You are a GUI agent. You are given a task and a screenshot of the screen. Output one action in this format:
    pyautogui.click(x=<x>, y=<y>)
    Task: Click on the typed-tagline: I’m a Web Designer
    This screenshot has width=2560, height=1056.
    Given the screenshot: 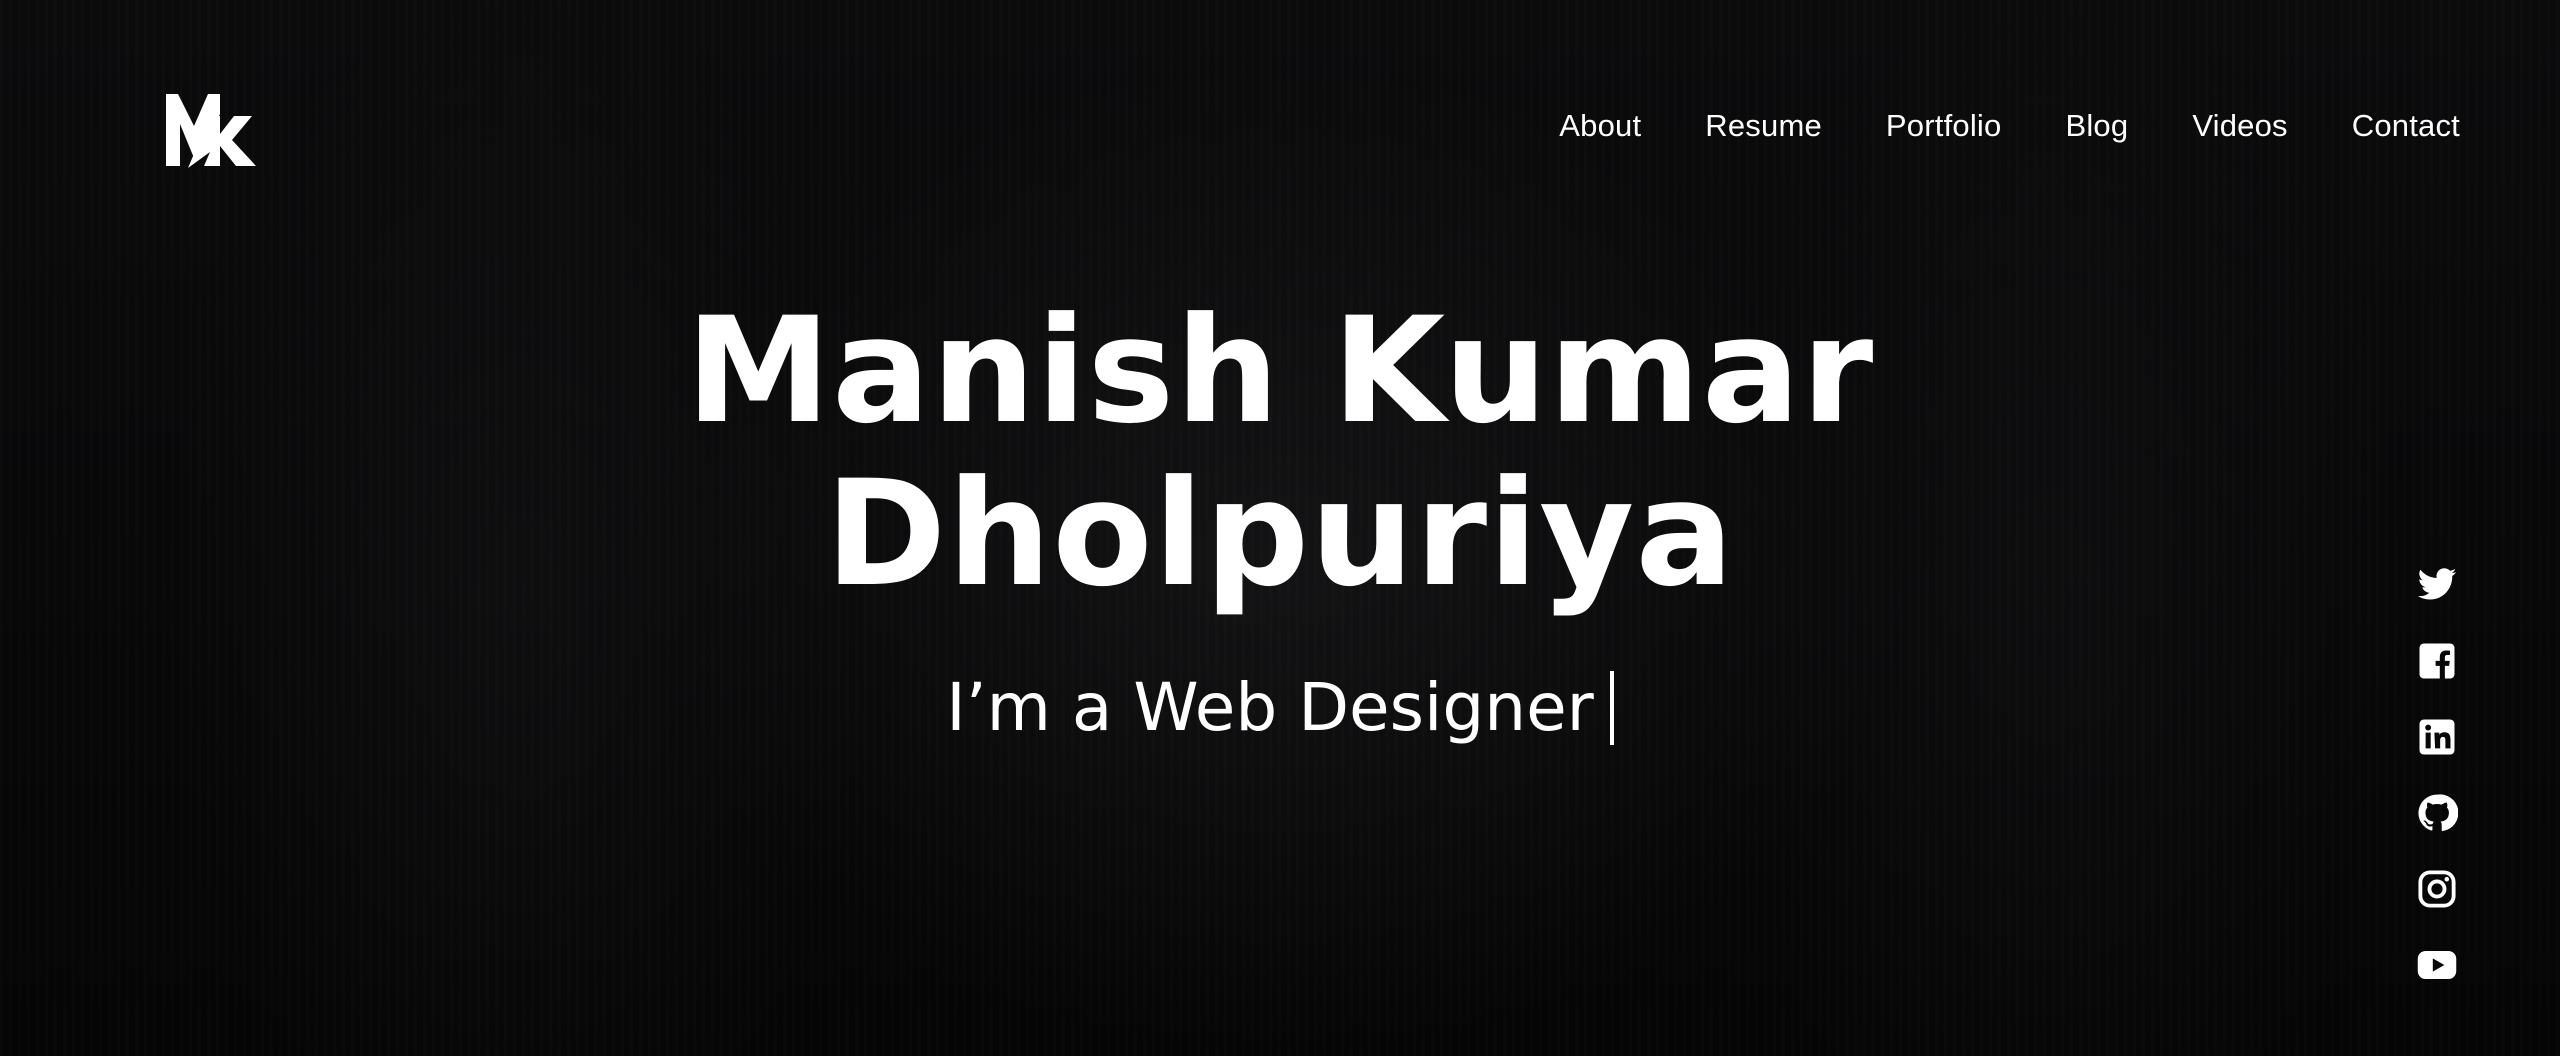 What is the action you would take?
    pyautogui.click(x=1280, y=708)
    